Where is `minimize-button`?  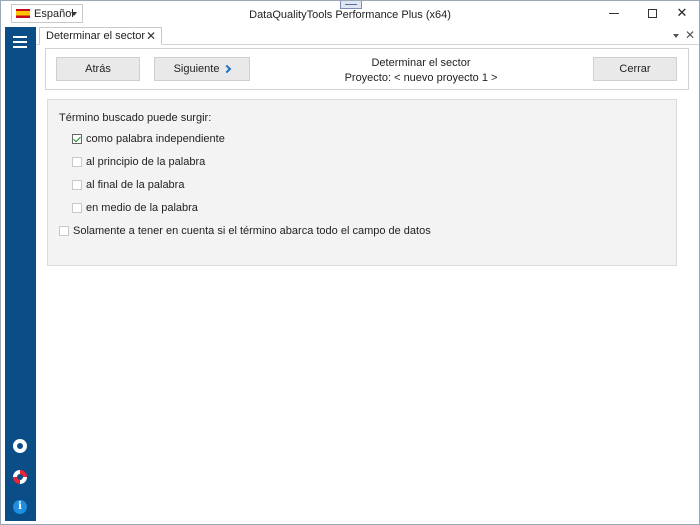
minimize-button is located at coordinates (614, 13).